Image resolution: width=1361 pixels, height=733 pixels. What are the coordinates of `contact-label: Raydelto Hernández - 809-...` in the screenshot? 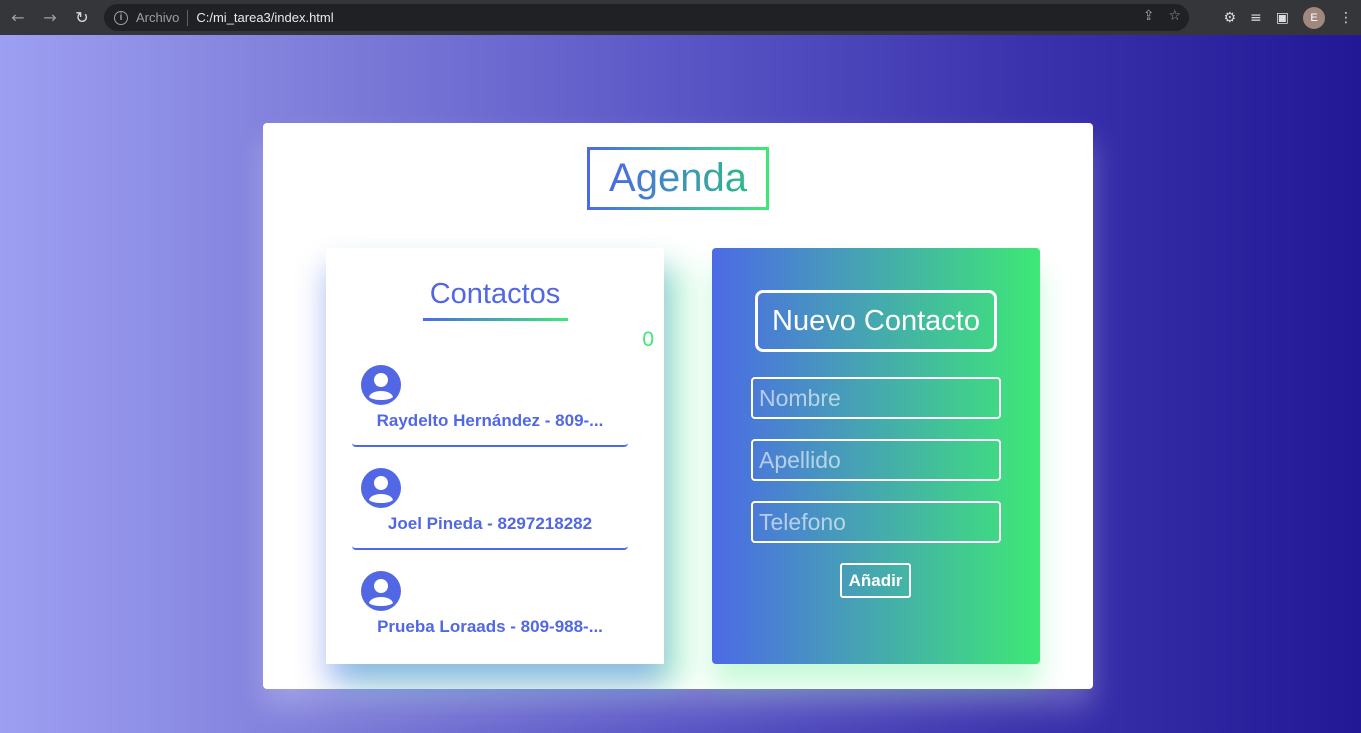 It's located at (490, 420).